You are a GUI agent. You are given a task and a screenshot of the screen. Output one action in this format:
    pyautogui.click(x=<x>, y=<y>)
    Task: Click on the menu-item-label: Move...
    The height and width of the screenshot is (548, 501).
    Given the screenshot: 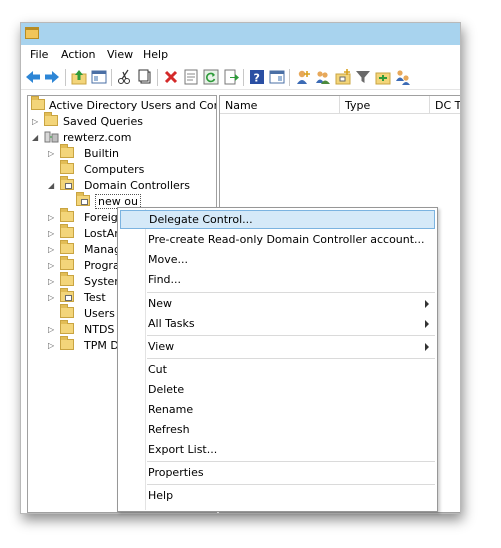 What is the action you would take?
    pyautogui.click(x=168, y=259)
    